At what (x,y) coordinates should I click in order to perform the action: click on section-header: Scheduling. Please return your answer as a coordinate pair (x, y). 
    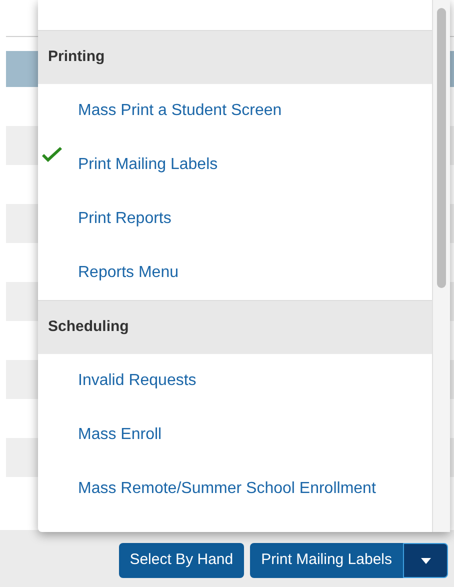
    Looking at the image, I should click on (235, 327).